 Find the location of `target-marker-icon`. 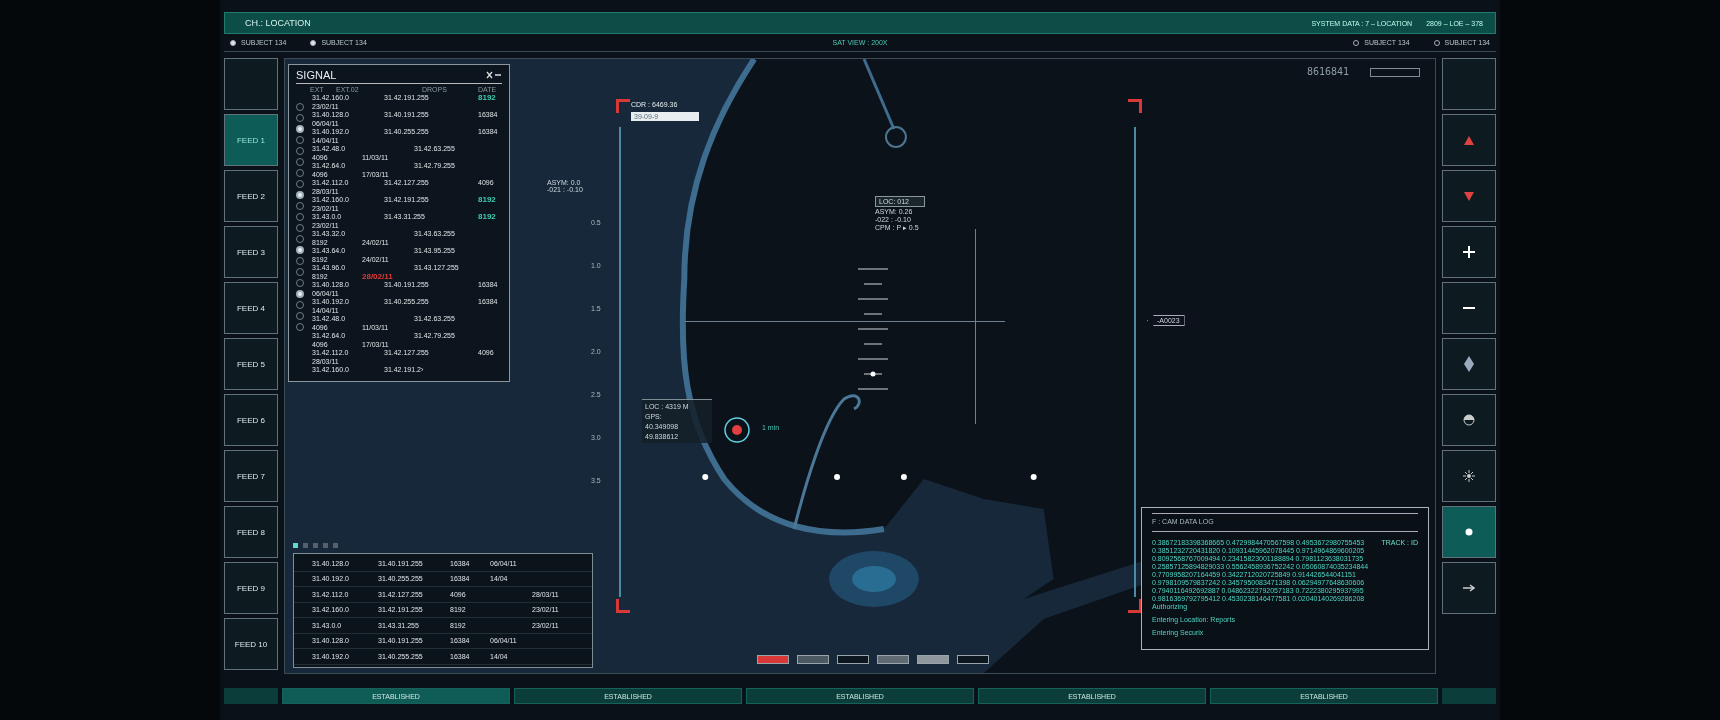

target-marker-icon is located at coordinates (737, 430).